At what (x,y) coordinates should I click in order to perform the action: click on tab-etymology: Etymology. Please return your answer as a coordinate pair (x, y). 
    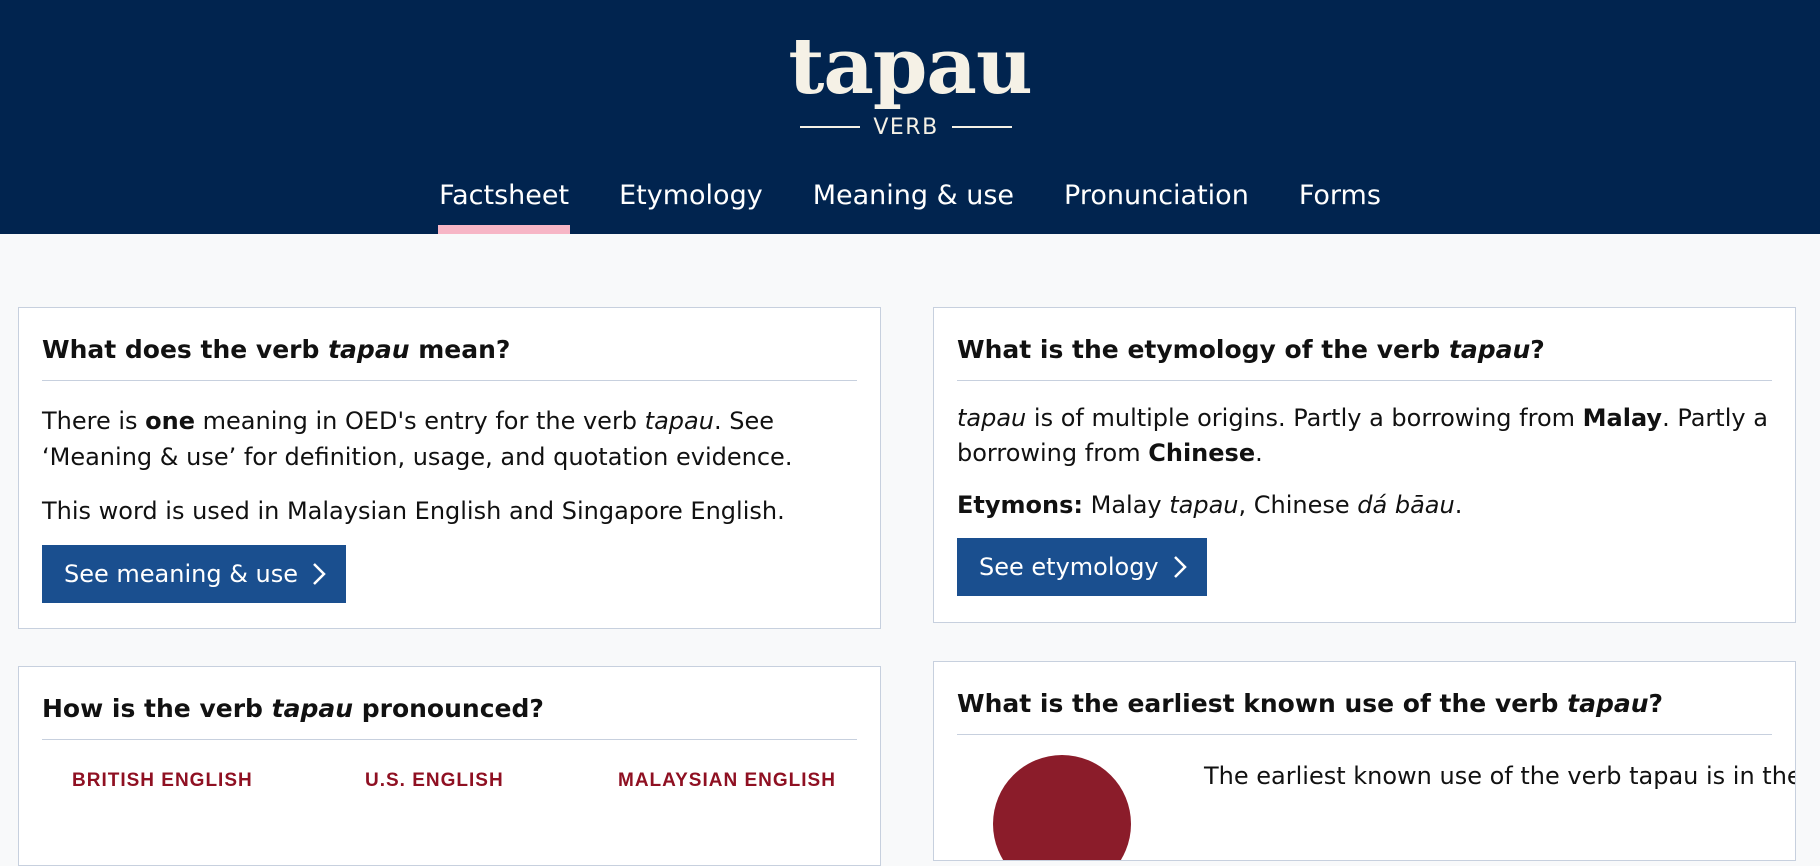
    Looking at the image, I should click on (691, 203).